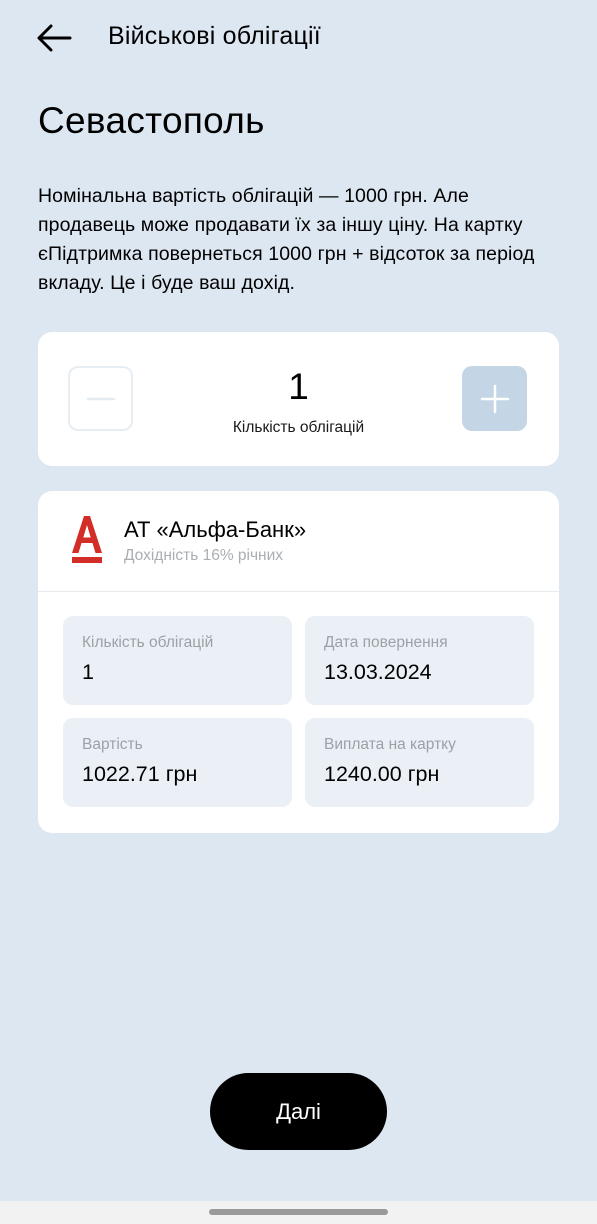  I want to click on bank-name: АТ «Альфа-Банк», so click(215, 529).